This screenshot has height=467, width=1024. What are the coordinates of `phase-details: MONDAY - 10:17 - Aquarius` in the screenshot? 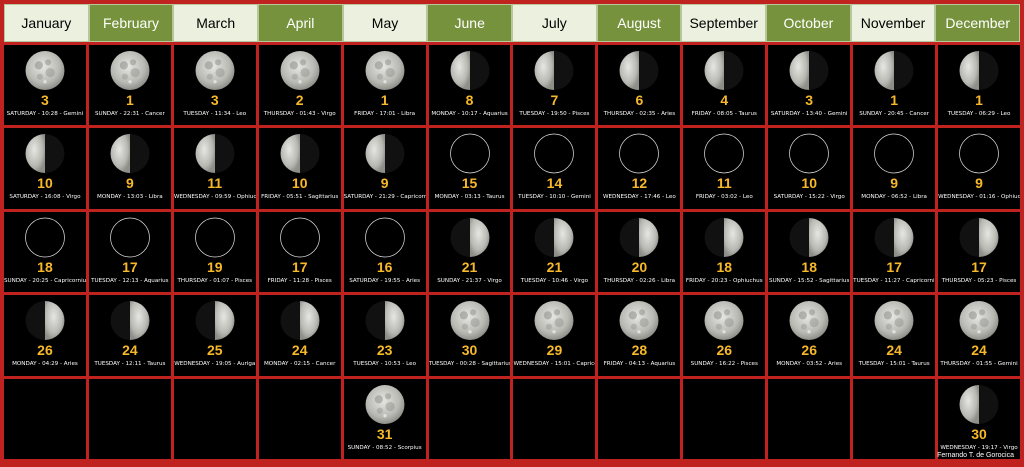 It's located at (469, 114).